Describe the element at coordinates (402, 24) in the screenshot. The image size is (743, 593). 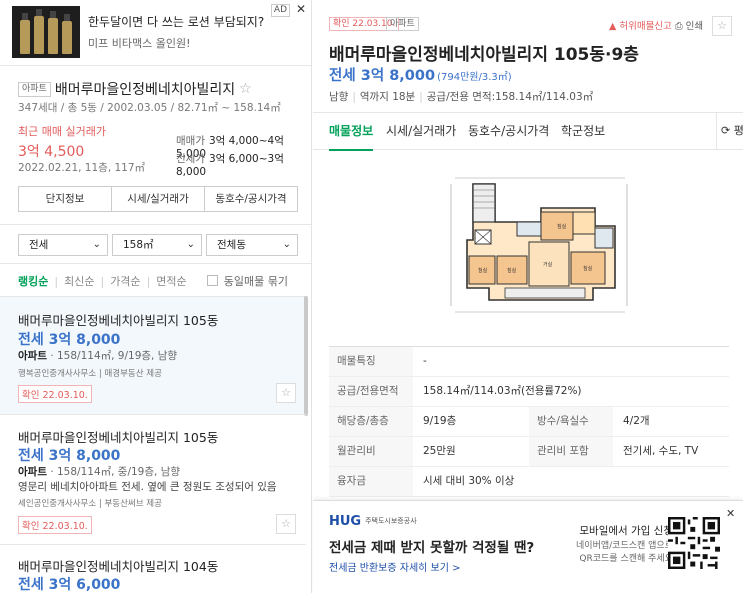
I see `detail-type-tag: 아파트` at that location.